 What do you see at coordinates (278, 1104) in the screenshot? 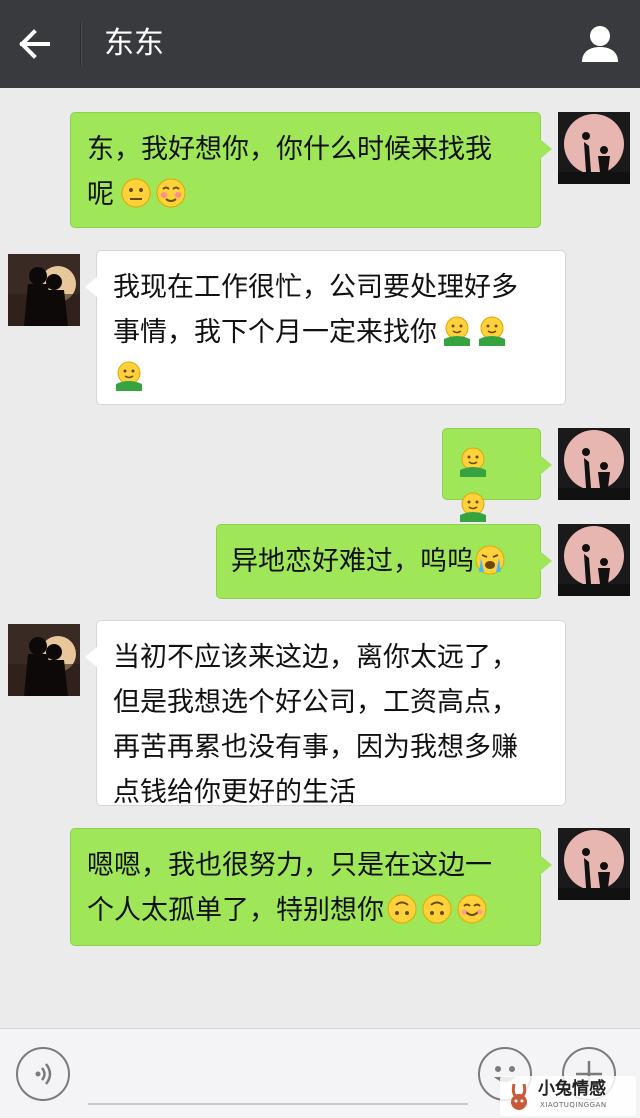
I see `message-input` at bounding box center [278, 1104].